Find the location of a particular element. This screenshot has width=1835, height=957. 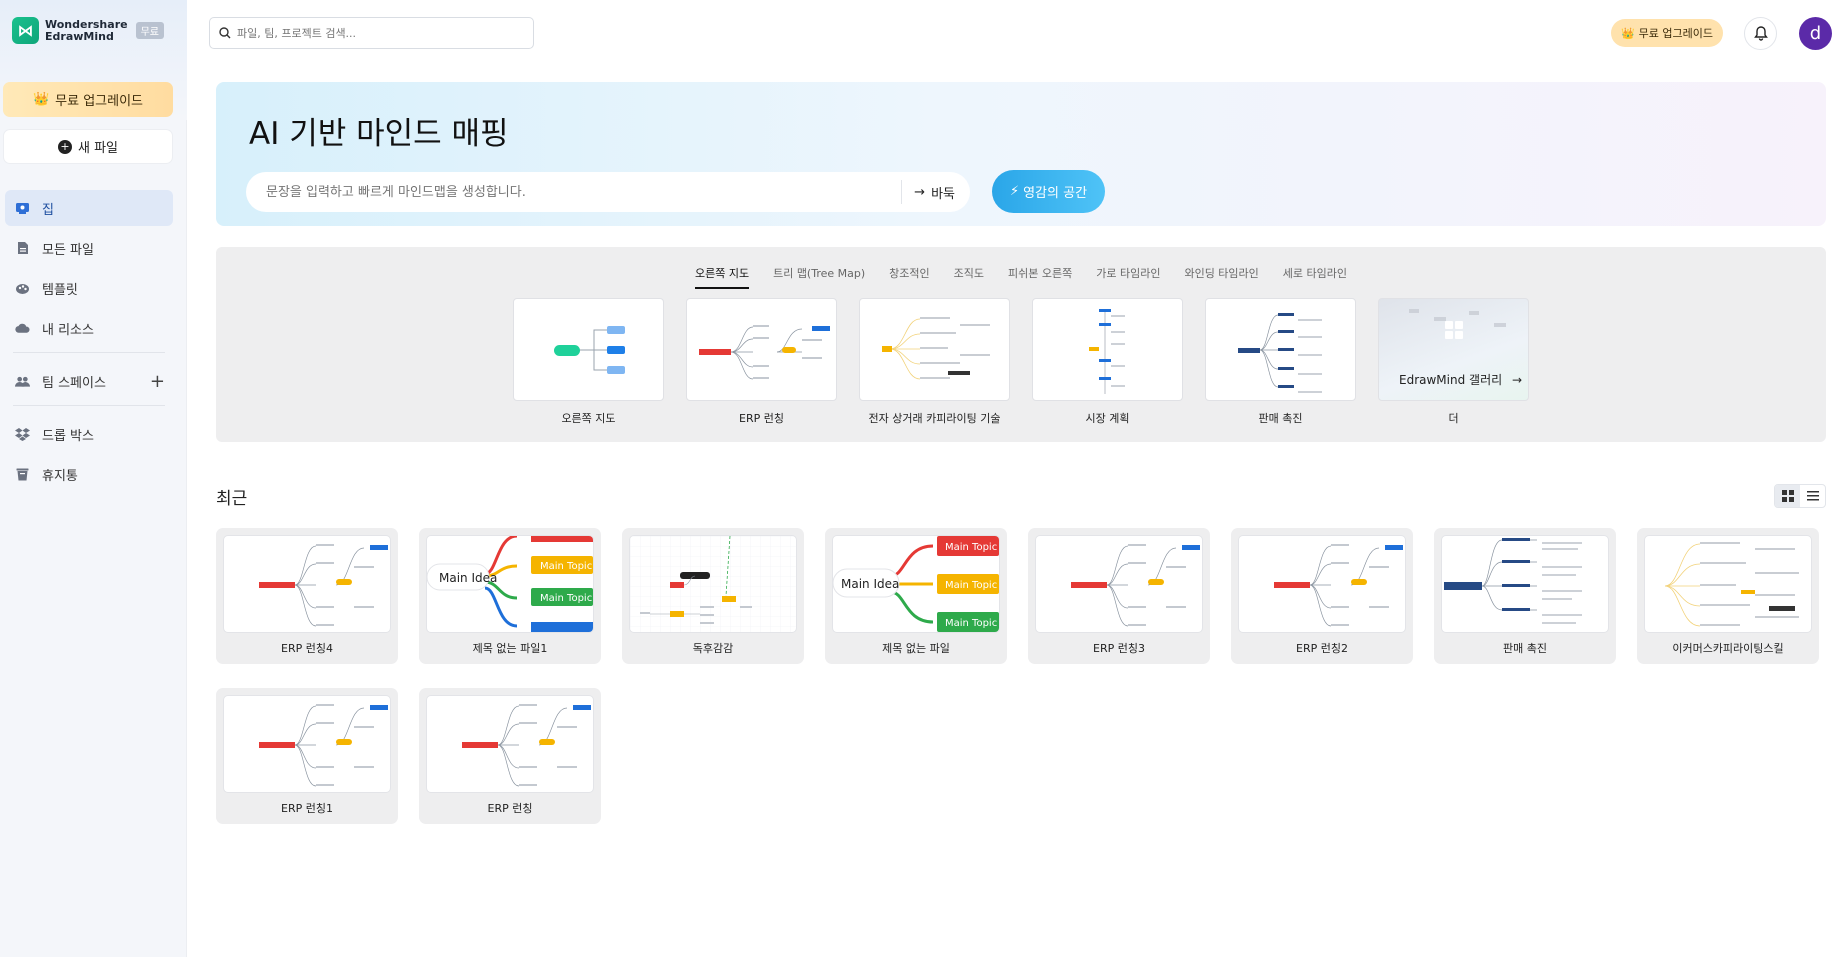

nav-divider is located at coordinates (89, 352).